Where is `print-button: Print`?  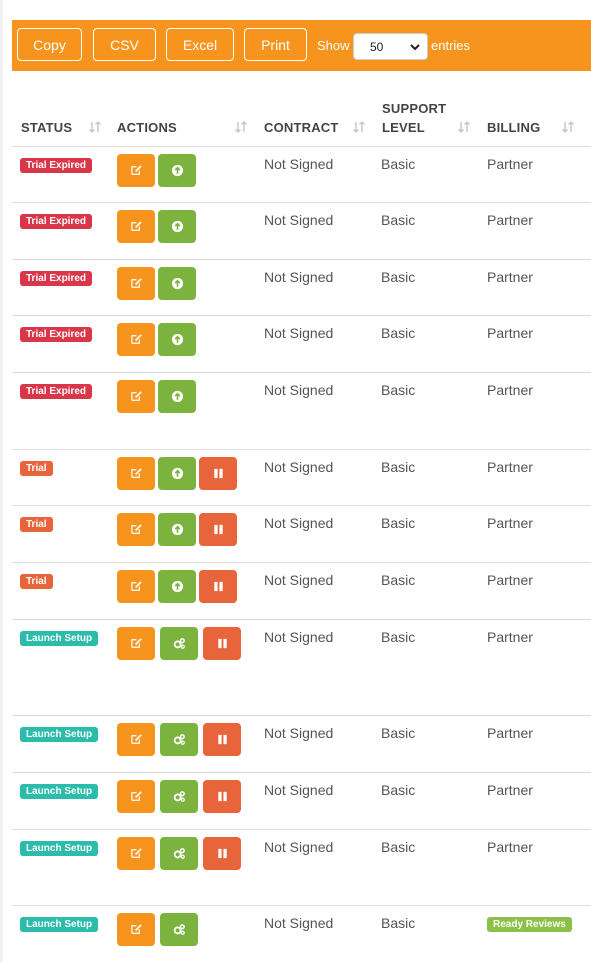
print-button: Print is located at coordinates (275, 44).